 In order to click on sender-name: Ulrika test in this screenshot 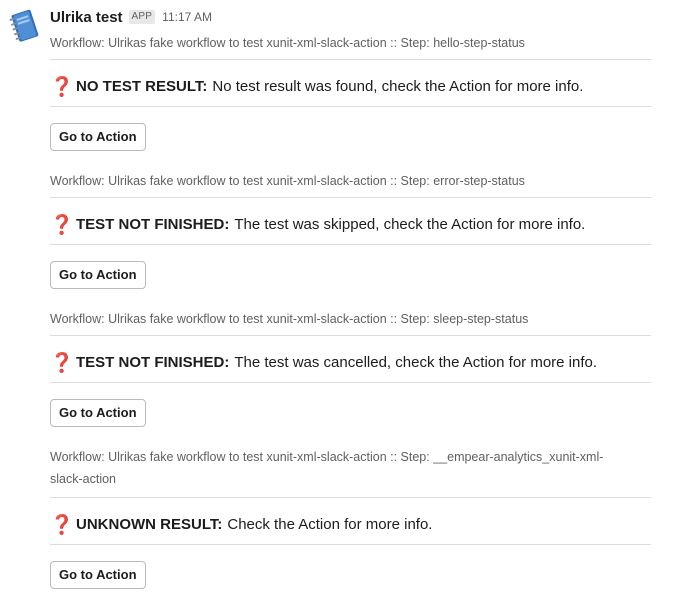, I will do `click(86, 17)`.